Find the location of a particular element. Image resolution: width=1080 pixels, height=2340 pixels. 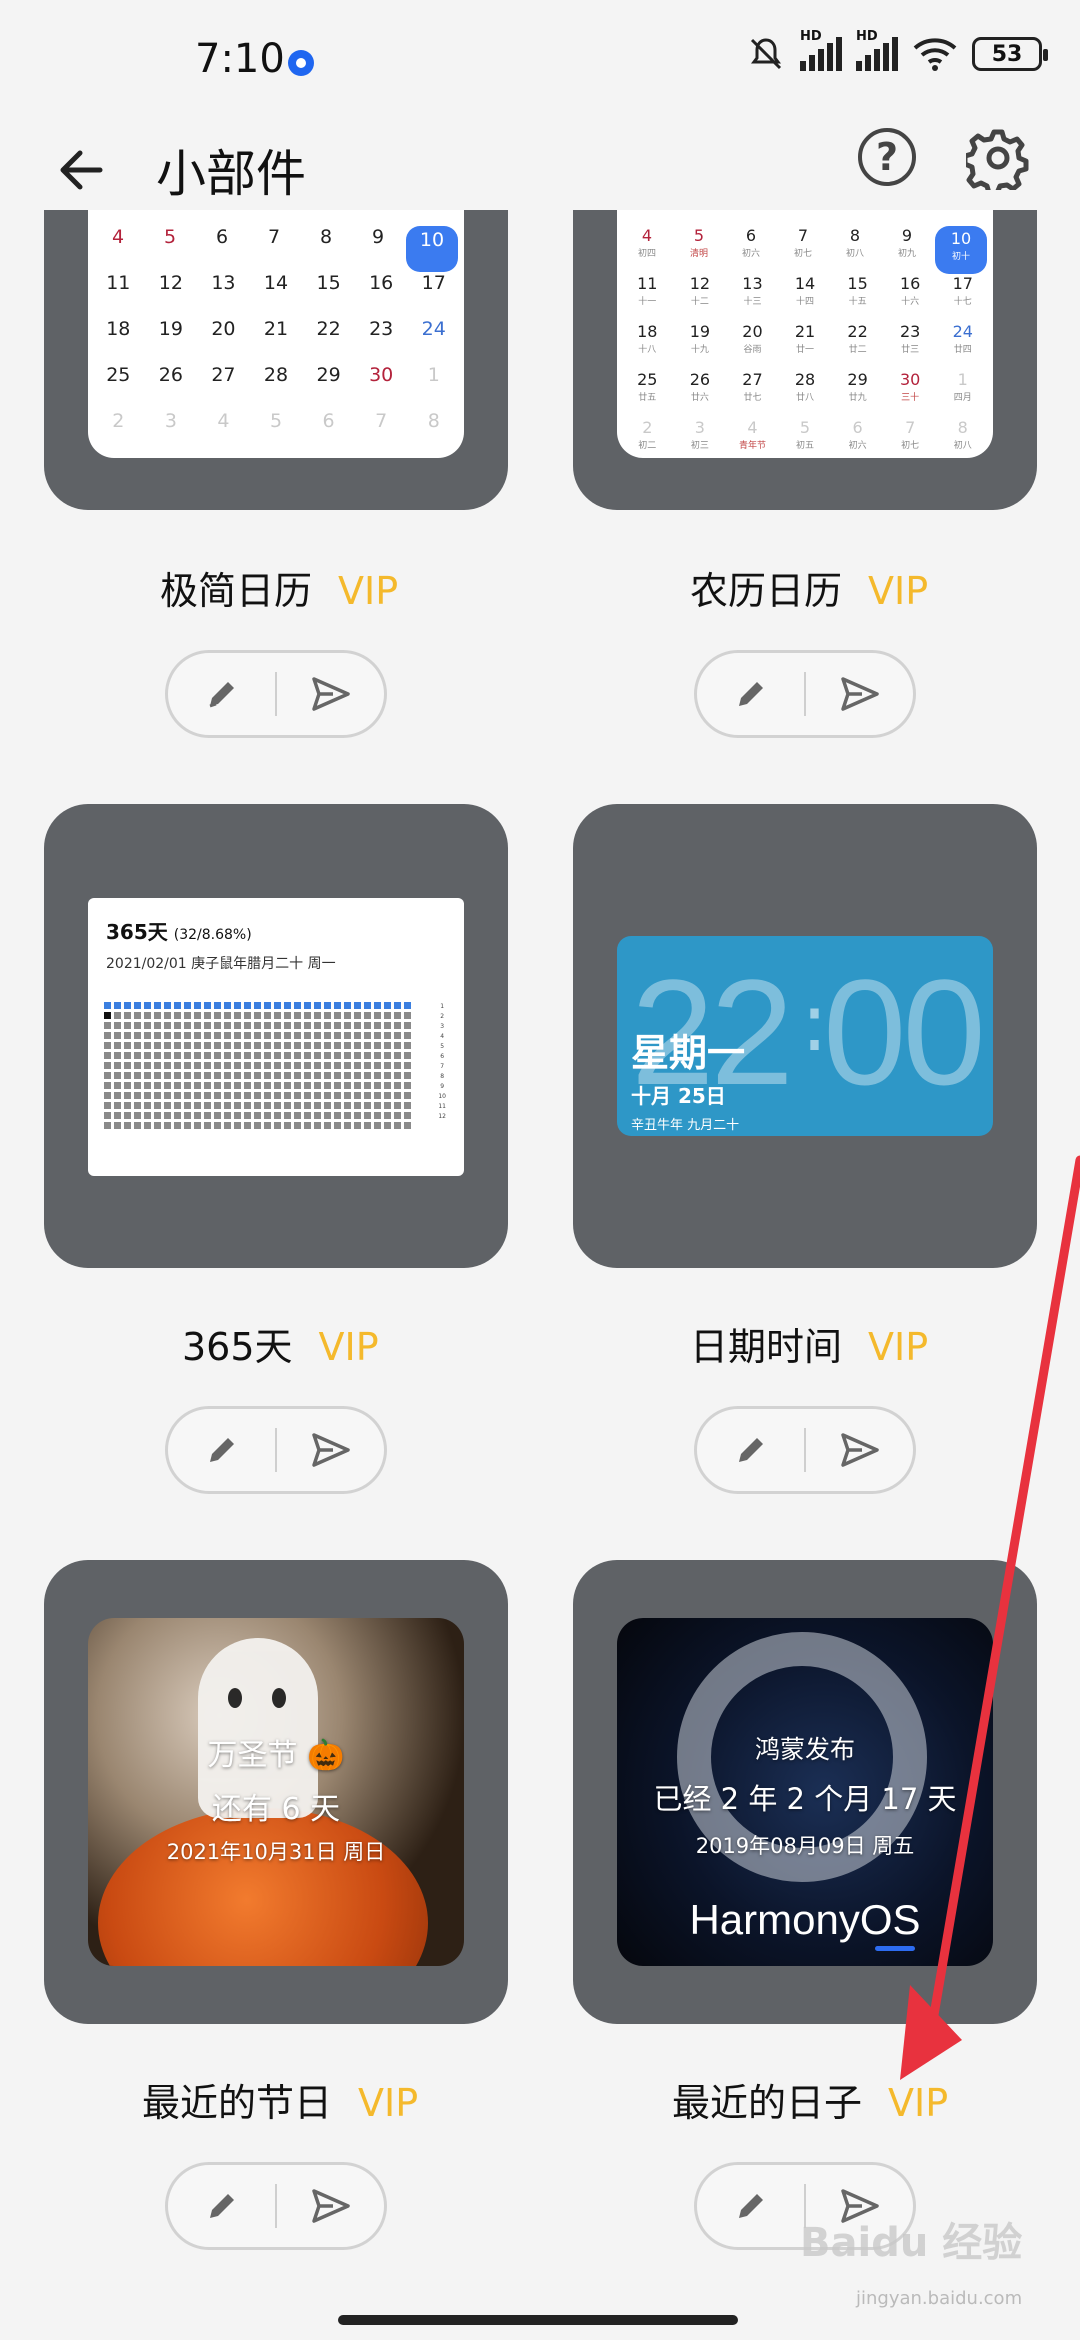

calendar-day-cell: 23 廿三 is located at coordinates (910, 346).